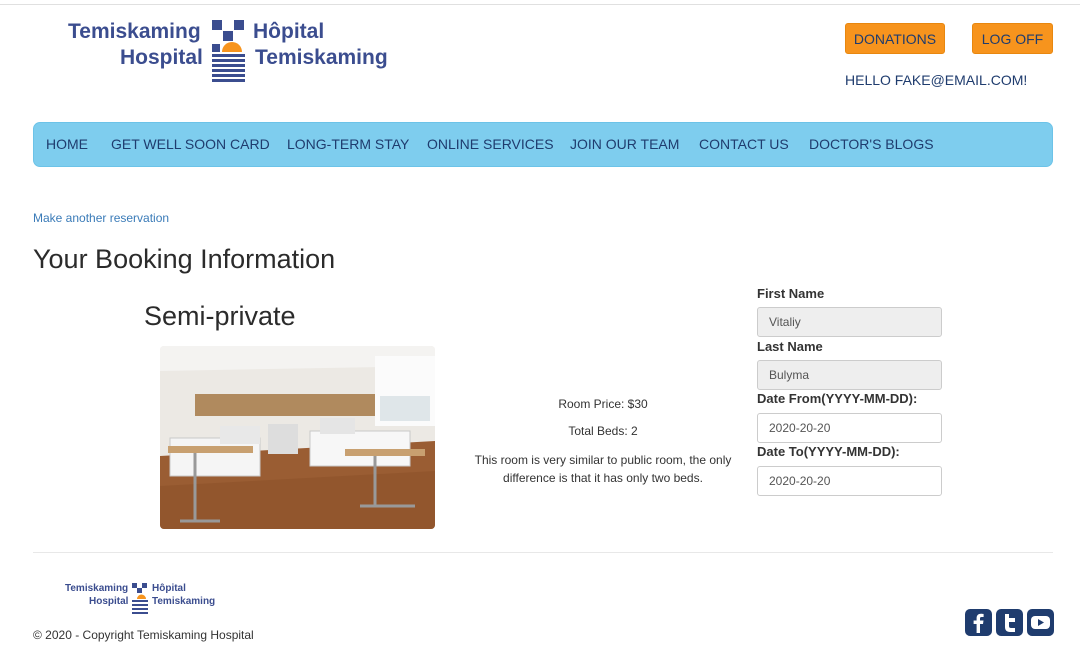 The height and width of the screenshot is (671, 1080). Describe the element at coordinates (849, 481) in the screenshot. I see `date-to-field` at that location.